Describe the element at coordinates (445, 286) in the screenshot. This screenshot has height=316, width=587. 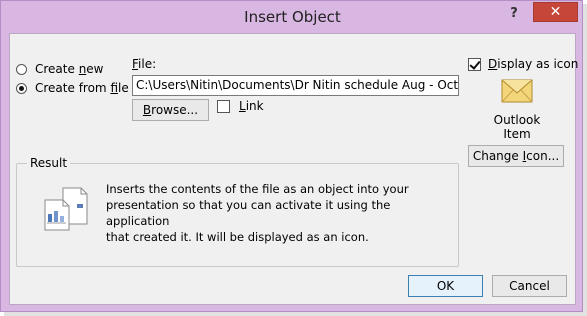
I see `ok-button: OK` at that location.